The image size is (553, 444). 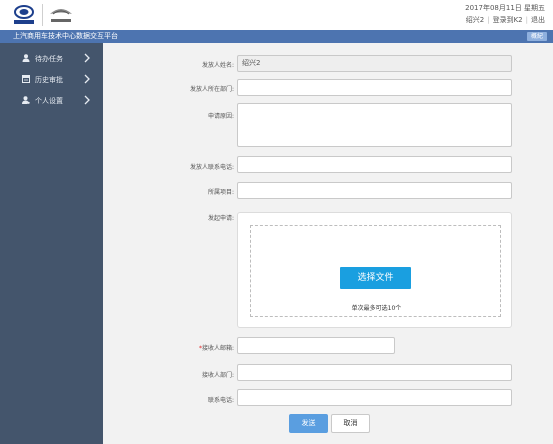 I want to click on contact-phone-label: 联系电话:, so click(x=220, y=400).